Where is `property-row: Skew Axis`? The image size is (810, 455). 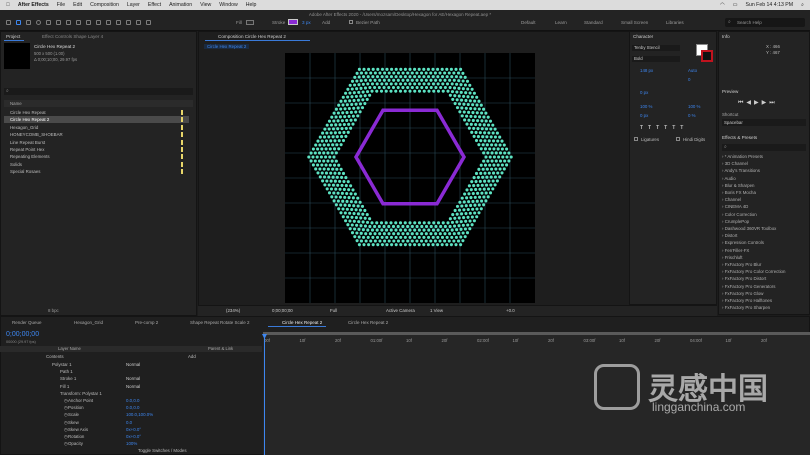
property-row: Skew Axis is located at coordinates (78, 429).